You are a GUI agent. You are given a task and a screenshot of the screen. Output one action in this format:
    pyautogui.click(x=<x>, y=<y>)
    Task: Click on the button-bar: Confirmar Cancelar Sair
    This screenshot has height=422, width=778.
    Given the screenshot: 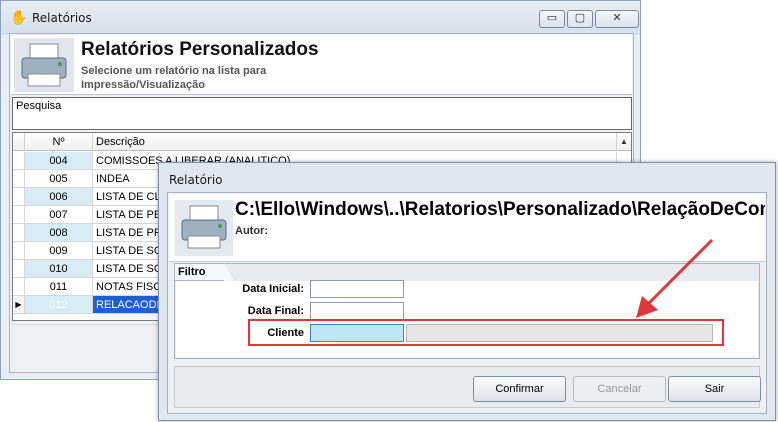 What is the action you would take?
    pyautogui.click(x=467, y=387)
    